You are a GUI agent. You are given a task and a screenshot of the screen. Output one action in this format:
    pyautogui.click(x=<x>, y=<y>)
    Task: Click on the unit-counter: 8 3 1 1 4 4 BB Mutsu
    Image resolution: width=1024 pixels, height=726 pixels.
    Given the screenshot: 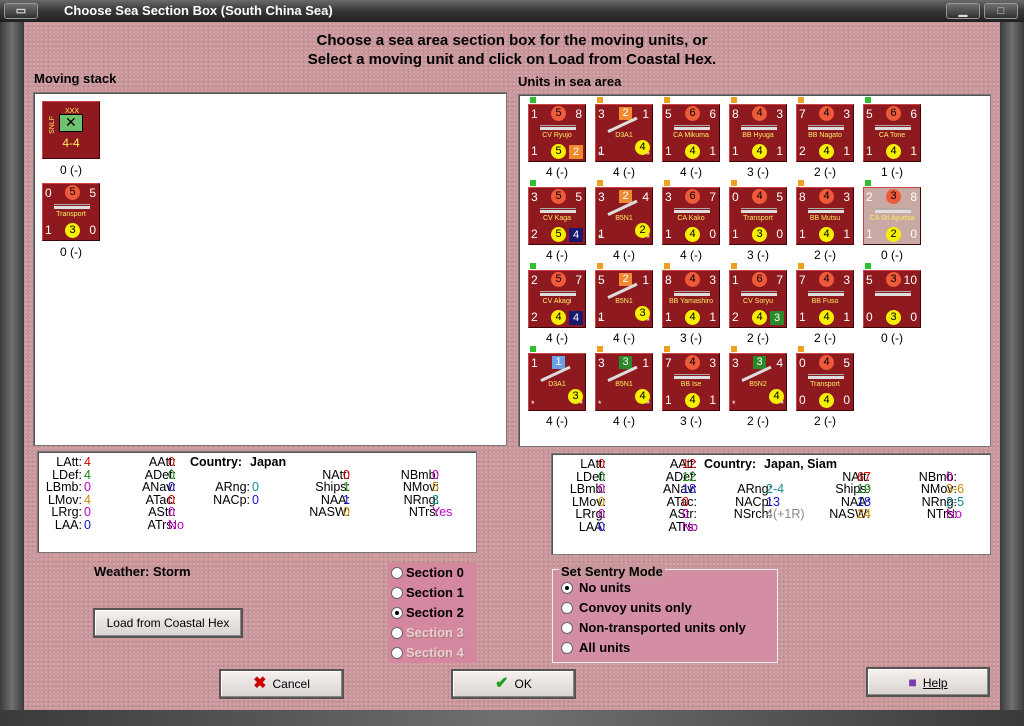 What is the action you would take?
    pyautogui.click(x=825, y=216)
    